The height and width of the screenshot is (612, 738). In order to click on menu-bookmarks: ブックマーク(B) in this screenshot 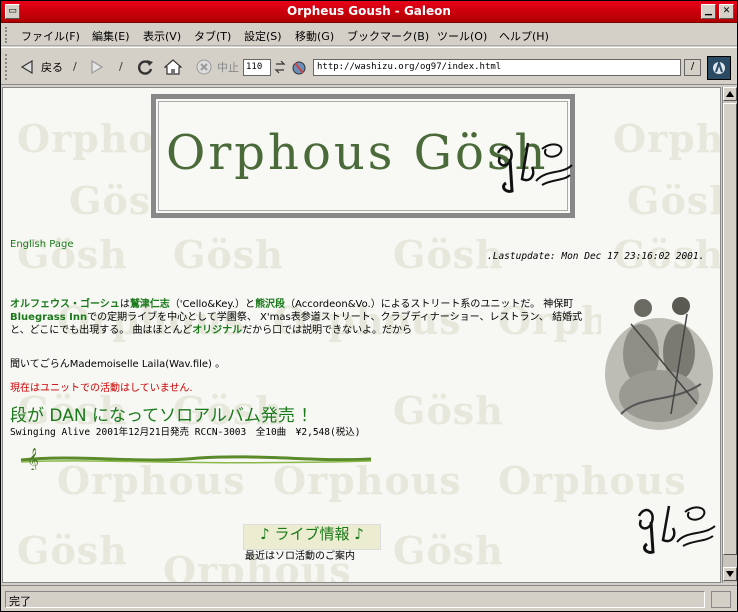, I will do `click(388, 36)`.